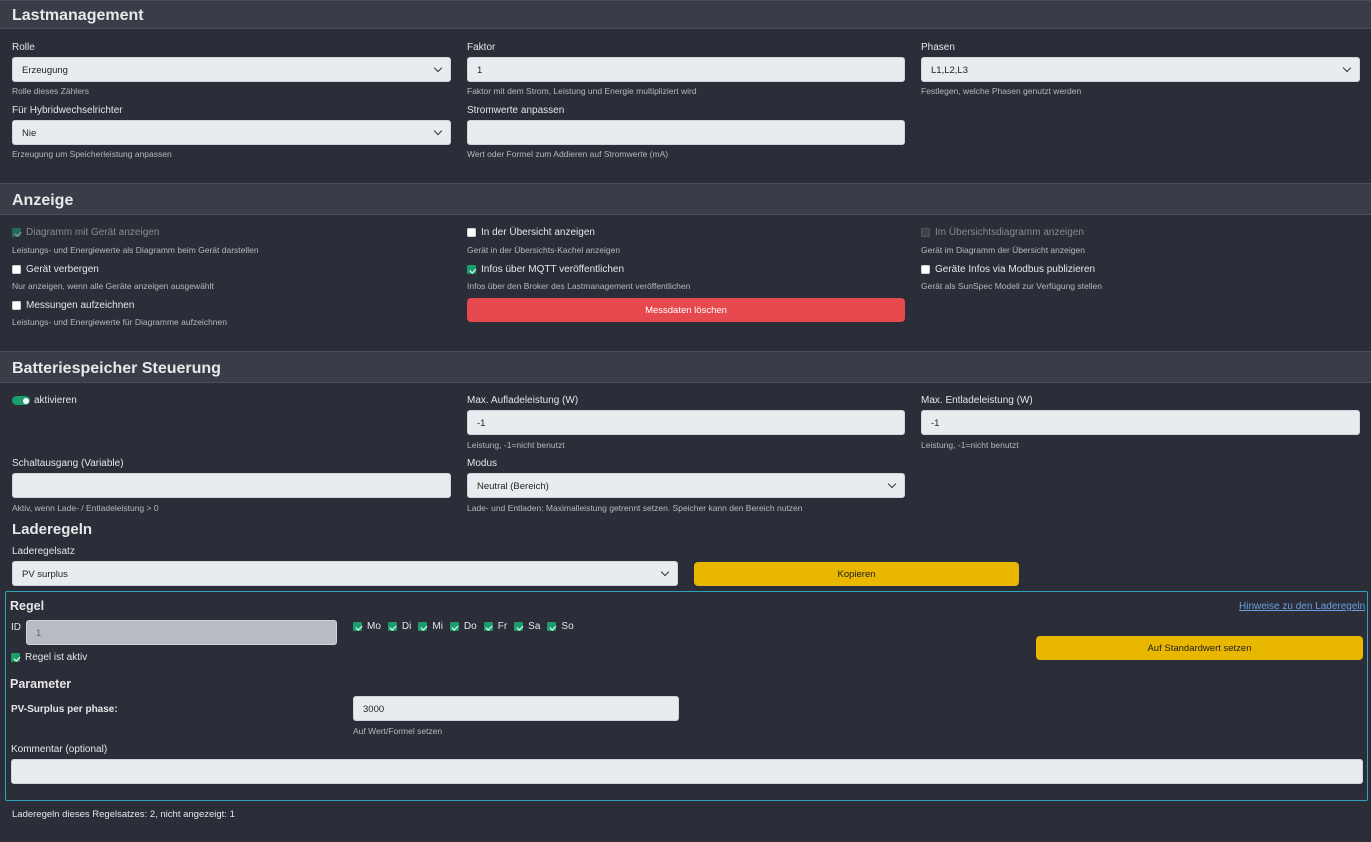 Image resolution: width=1371 pixels, height=842 pixels. Describe the element at coordinates (231, 69) in the screenshot. I see `rolle-select: Erzeugung` at that location.